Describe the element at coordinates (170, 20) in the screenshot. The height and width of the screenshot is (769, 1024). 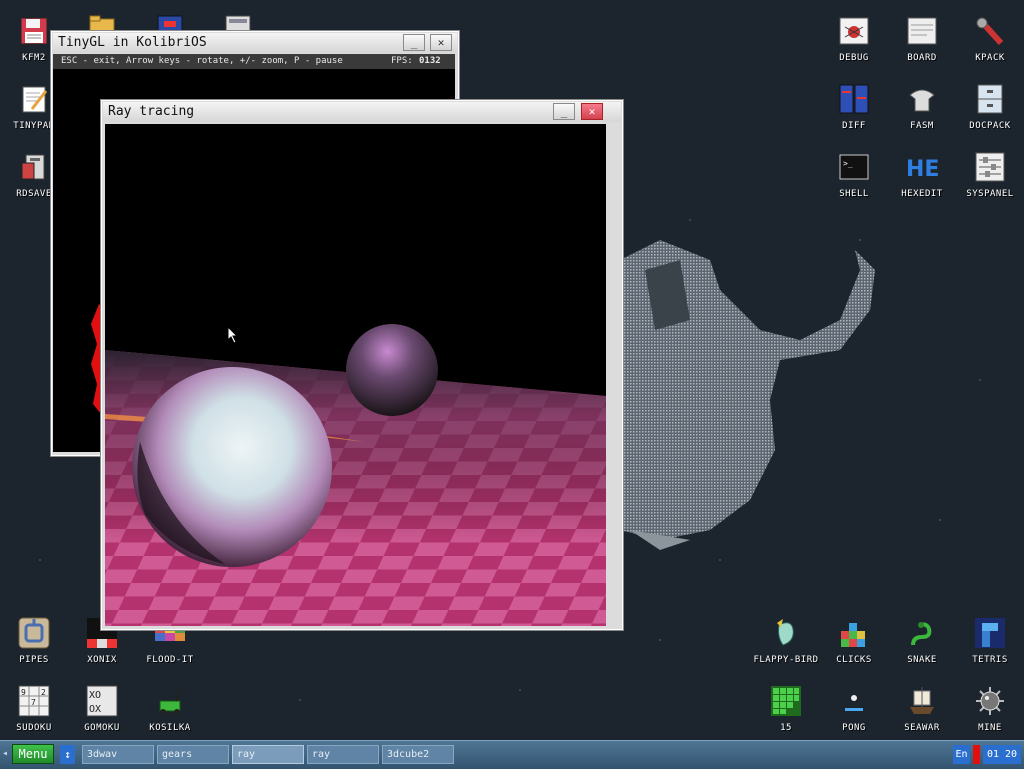
I see `desktop-icon-screen` at that location.